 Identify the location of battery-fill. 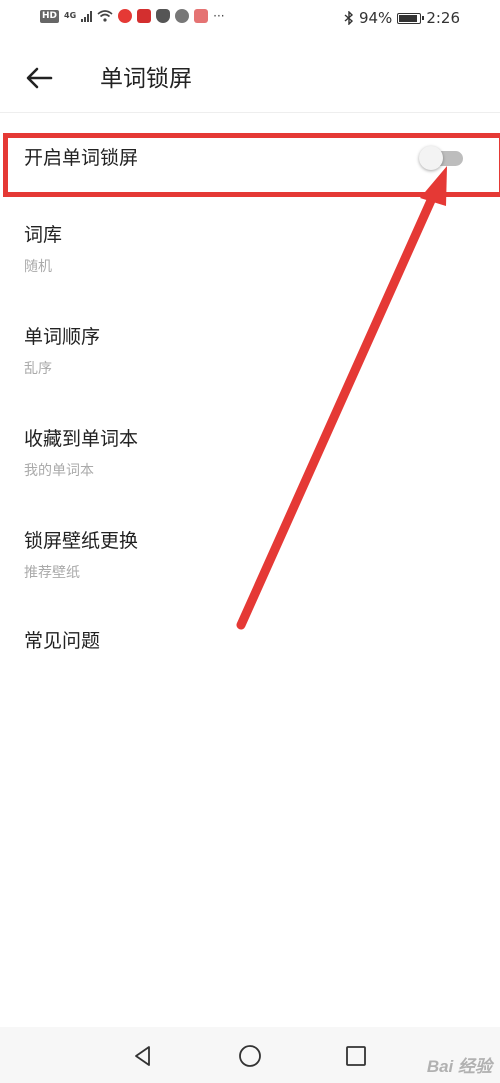
(408, 18).